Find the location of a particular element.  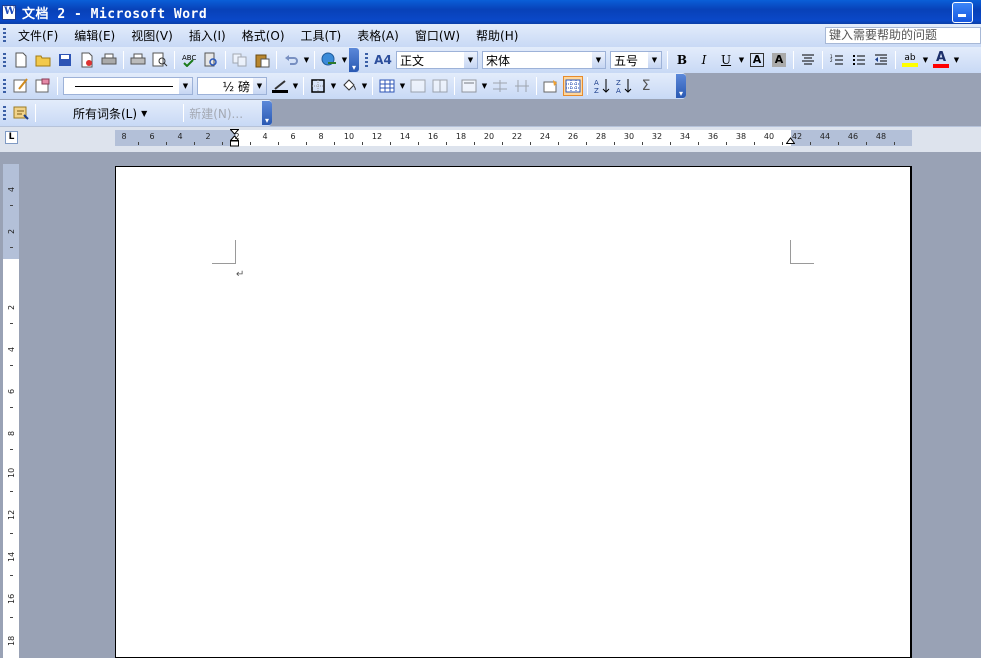

menu-edit: 编辑(E) is located at coordinates (94, 35).